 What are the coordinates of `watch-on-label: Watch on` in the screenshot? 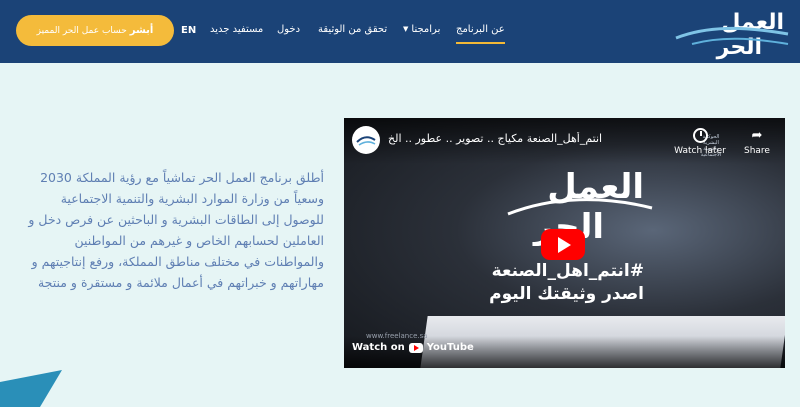 It's located at (378, 347).